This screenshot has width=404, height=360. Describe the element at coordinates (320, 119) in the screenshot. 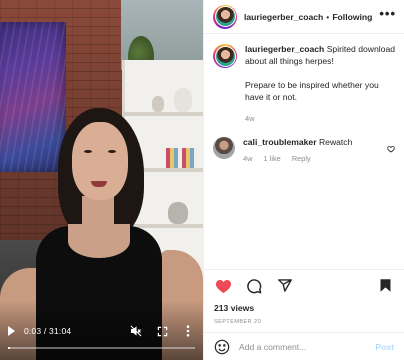

I see `caption-meta: 4w` at that location.